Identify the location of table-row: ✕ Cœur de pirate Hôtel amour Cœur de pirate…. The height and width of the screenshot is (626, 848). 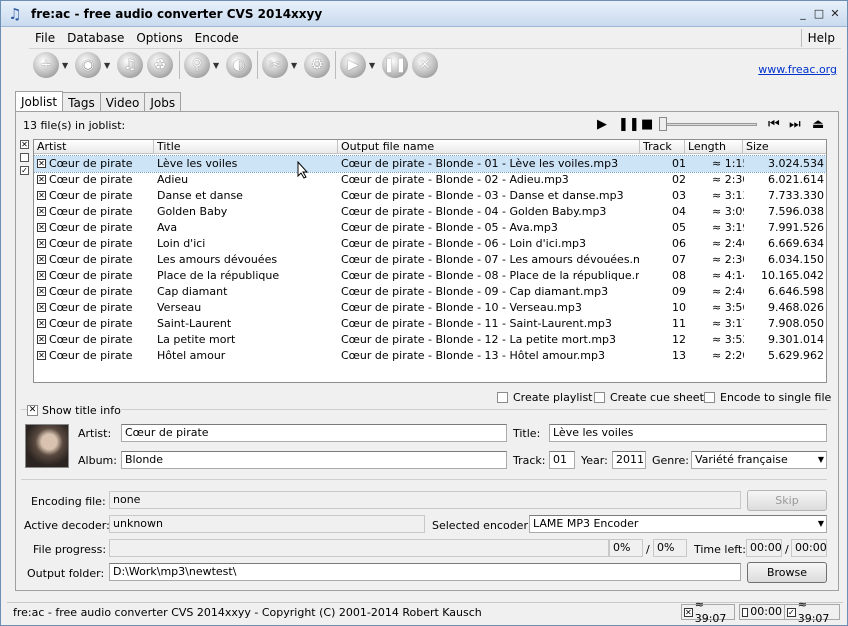
(430, 356).